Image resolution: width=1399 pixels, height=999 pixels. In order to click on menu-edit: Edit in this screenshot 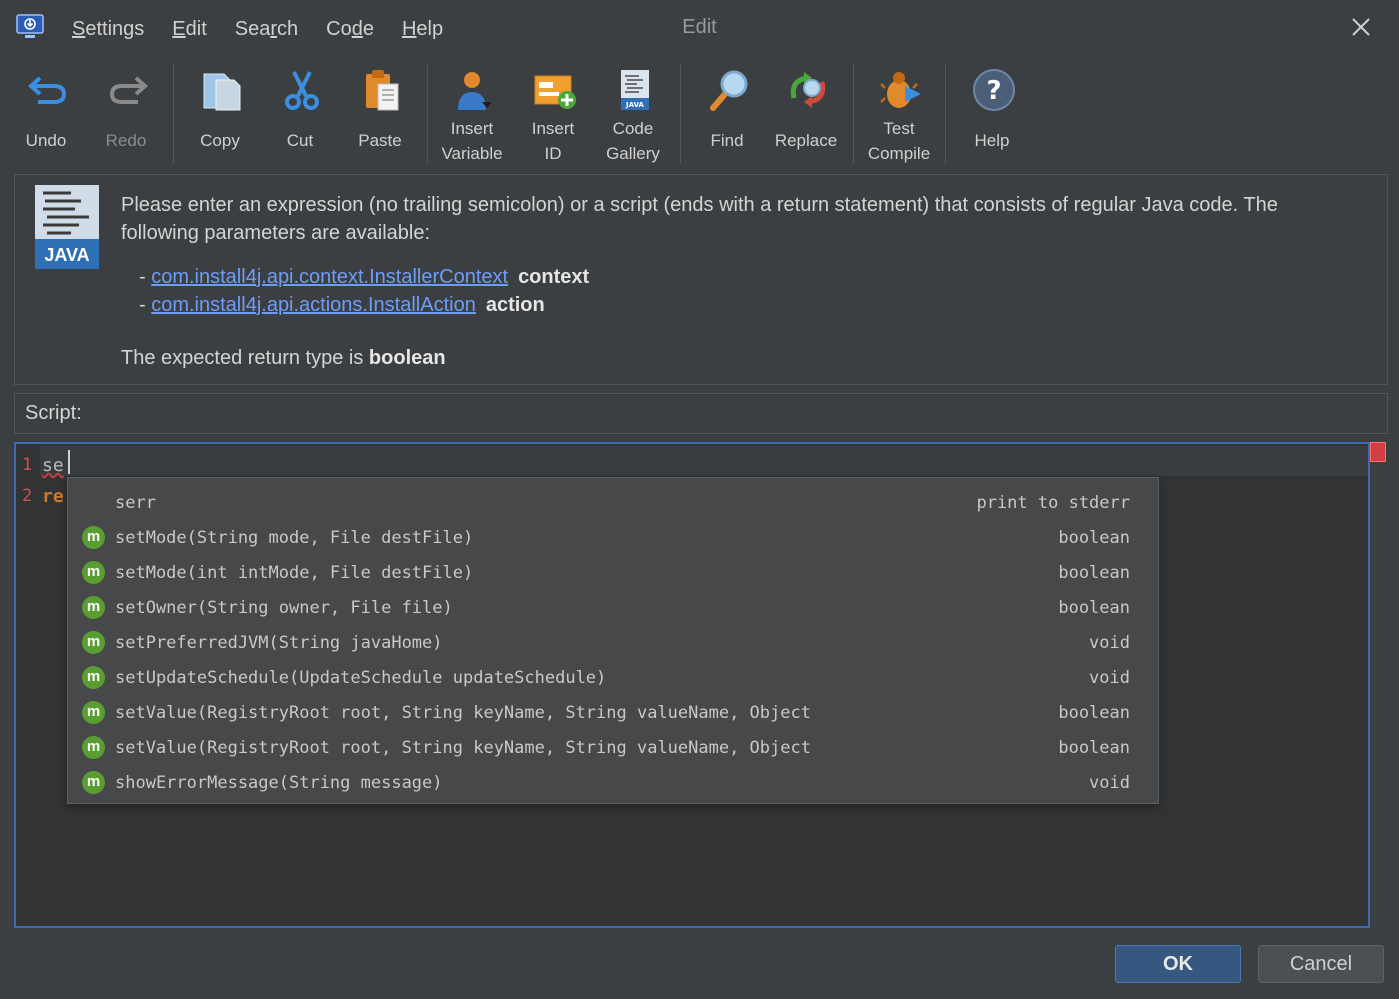, I will do `click(189, 29)`.